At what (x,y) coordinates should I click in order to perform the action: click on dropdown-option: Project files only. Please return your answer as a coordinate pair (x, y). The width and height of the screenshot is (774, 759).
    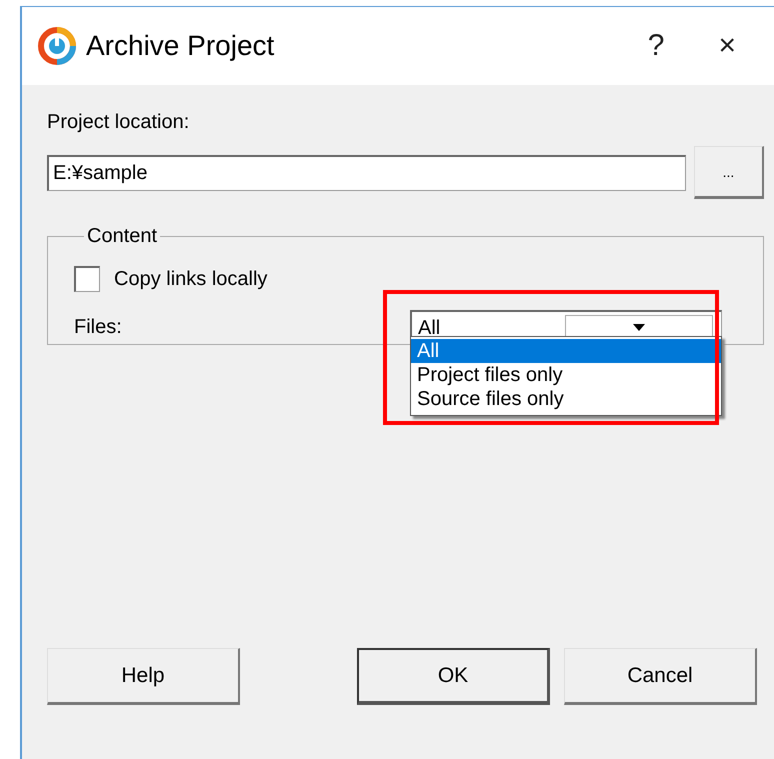
    Looking at the image, I should click on (566, 375).